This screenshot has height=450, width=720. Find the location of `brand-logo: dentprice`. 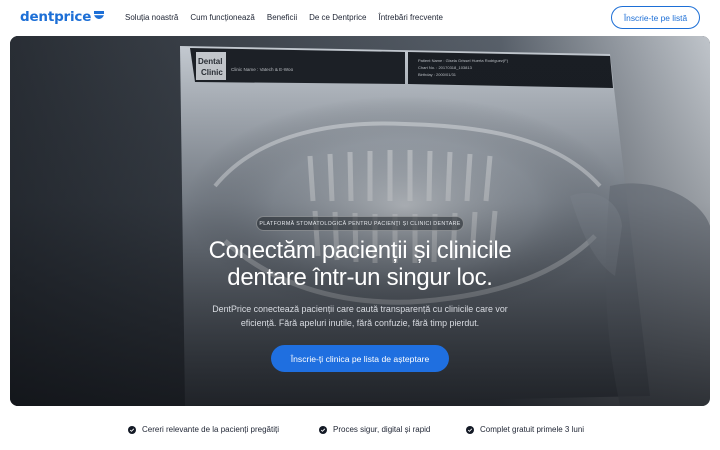

brand-logo: dentprice is located at coordinates (62, 17).